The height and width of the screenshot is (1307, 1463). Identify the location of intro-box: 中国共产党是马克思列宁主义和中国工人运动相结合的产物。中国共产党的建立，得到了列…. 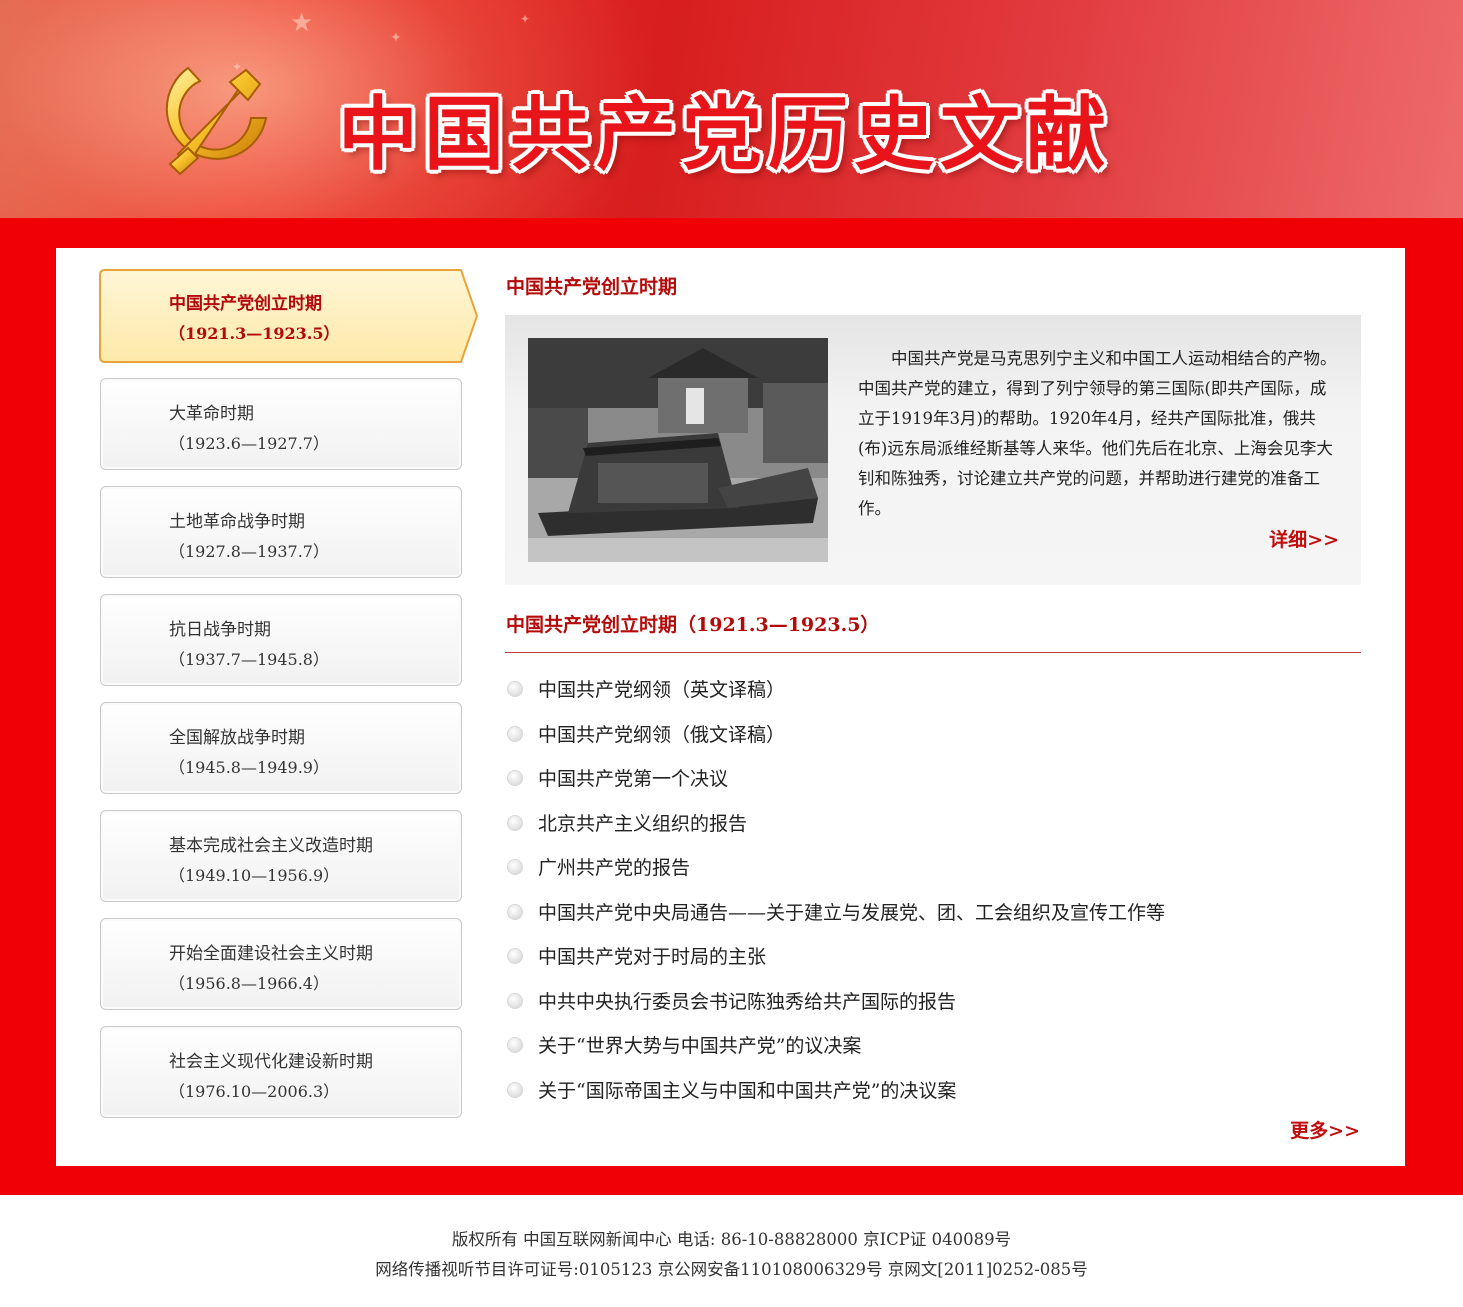
(933, 450).